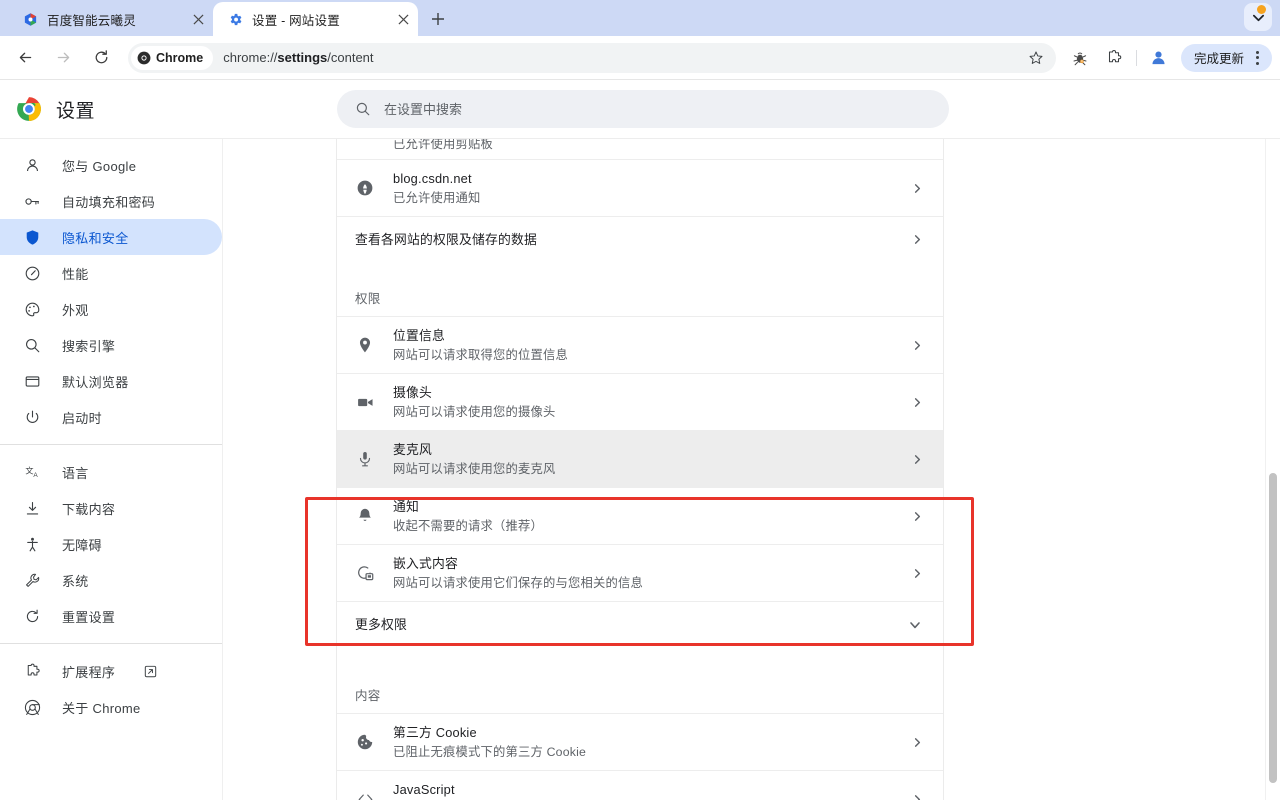  I want to click on content-row-third-party-cookies: 第三方 Cookie 已阻止无痕模式下的第三方 Cookie, so click(640, 741).